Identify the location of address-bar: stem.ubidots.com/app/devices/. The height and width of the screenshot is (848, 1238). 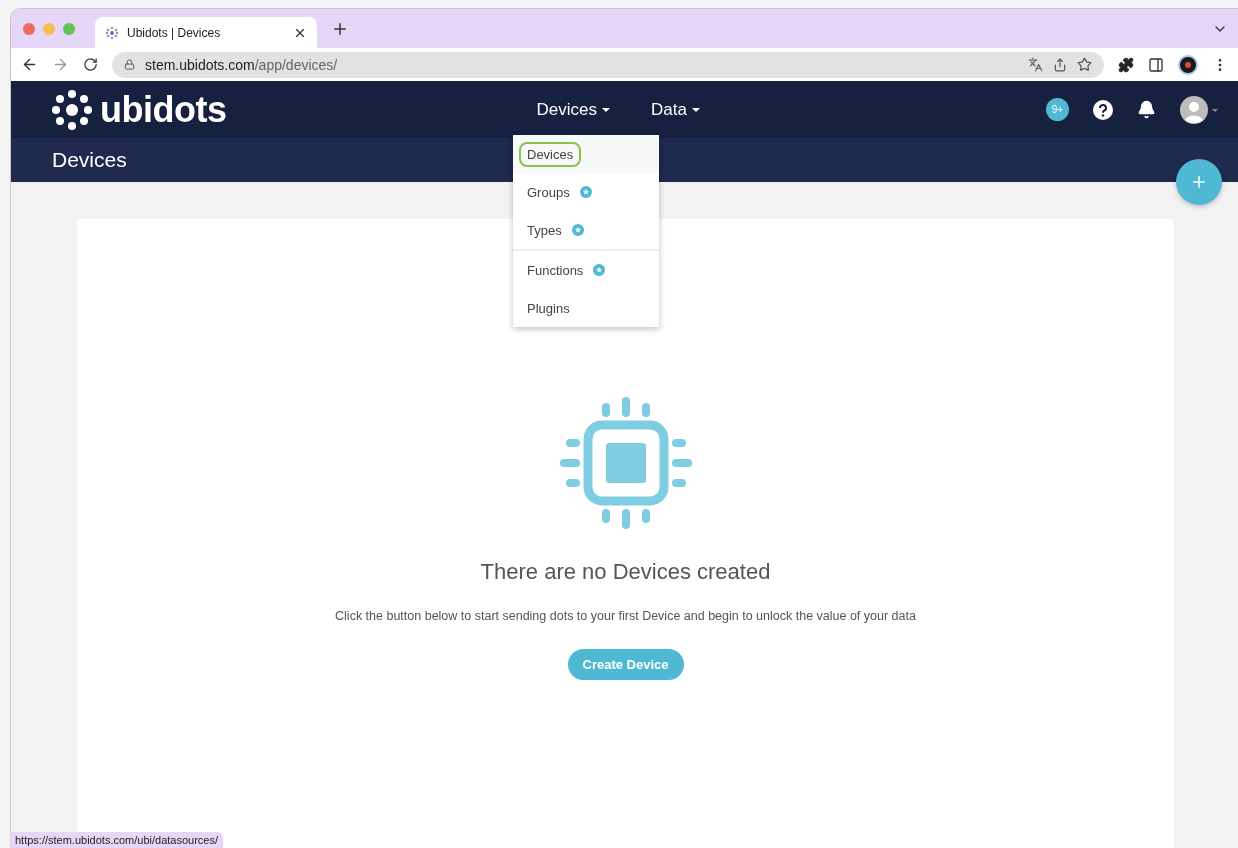
(608, 64).